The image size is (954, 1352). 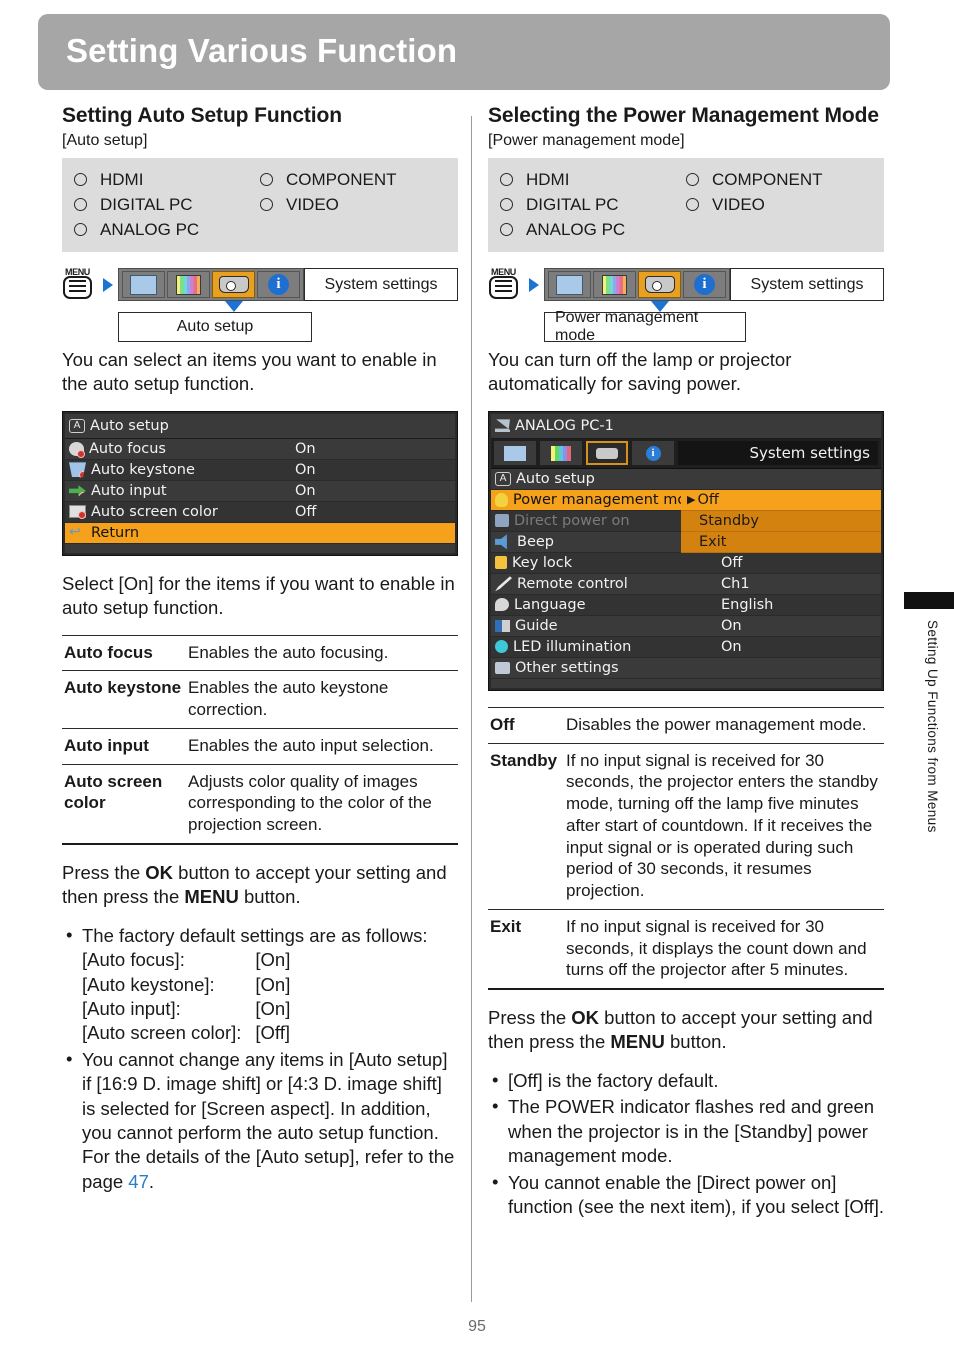 I want to click on default-key: [Auto input]:, so click(x=131, y=1008).